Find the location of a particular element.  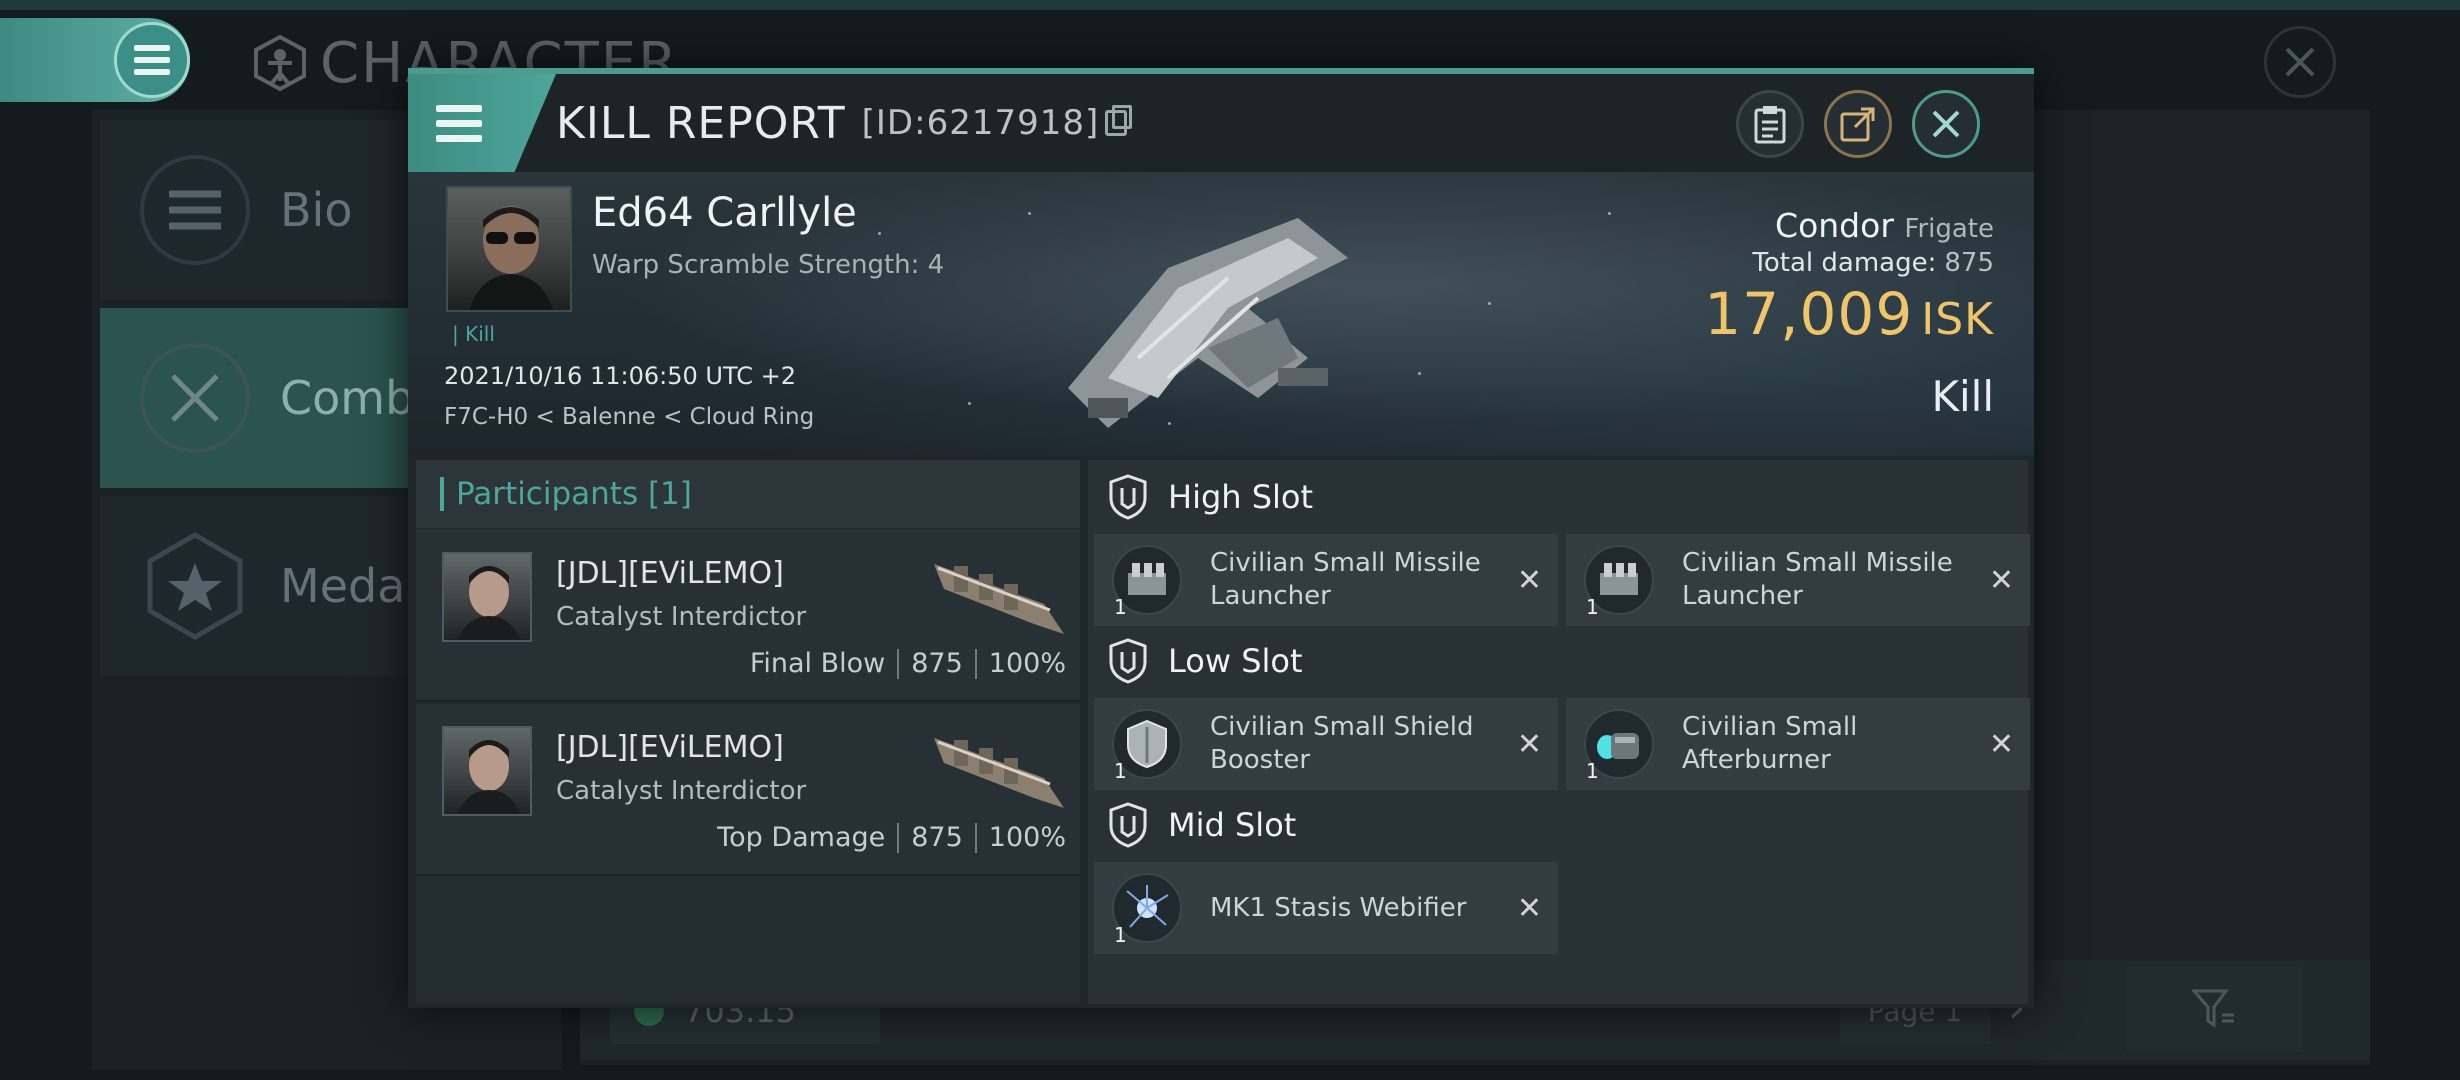

participant-role: Top Damage is located at coordinates (801, 837).